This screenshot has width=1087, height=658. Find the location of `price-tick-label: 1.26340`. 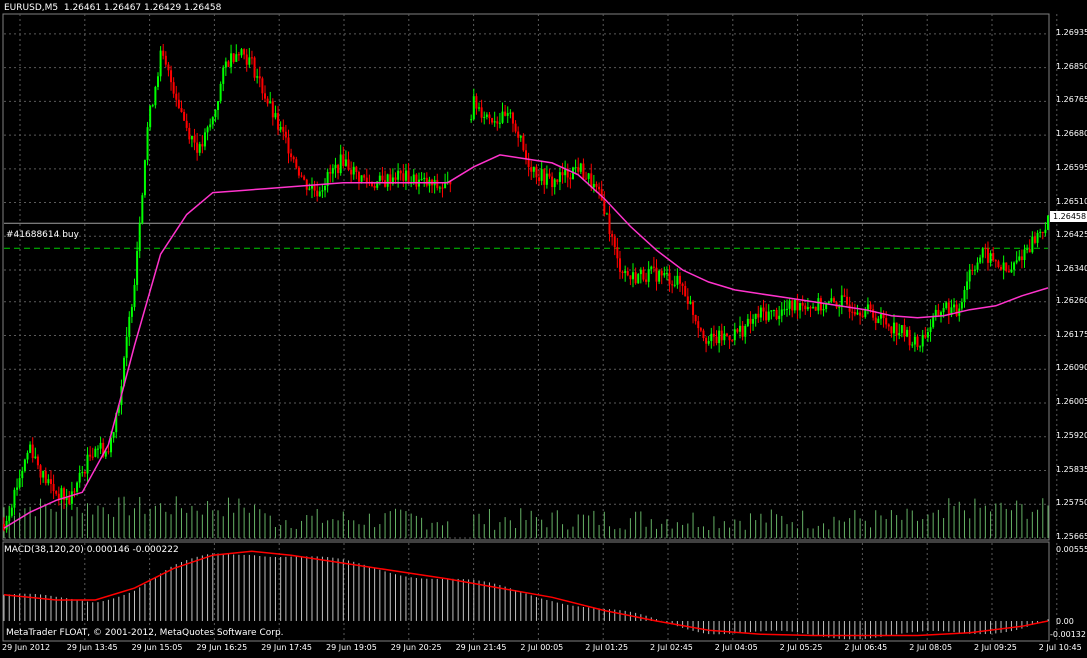

price-tick-label: 1.26340 is located at coordinates (1071, 269).